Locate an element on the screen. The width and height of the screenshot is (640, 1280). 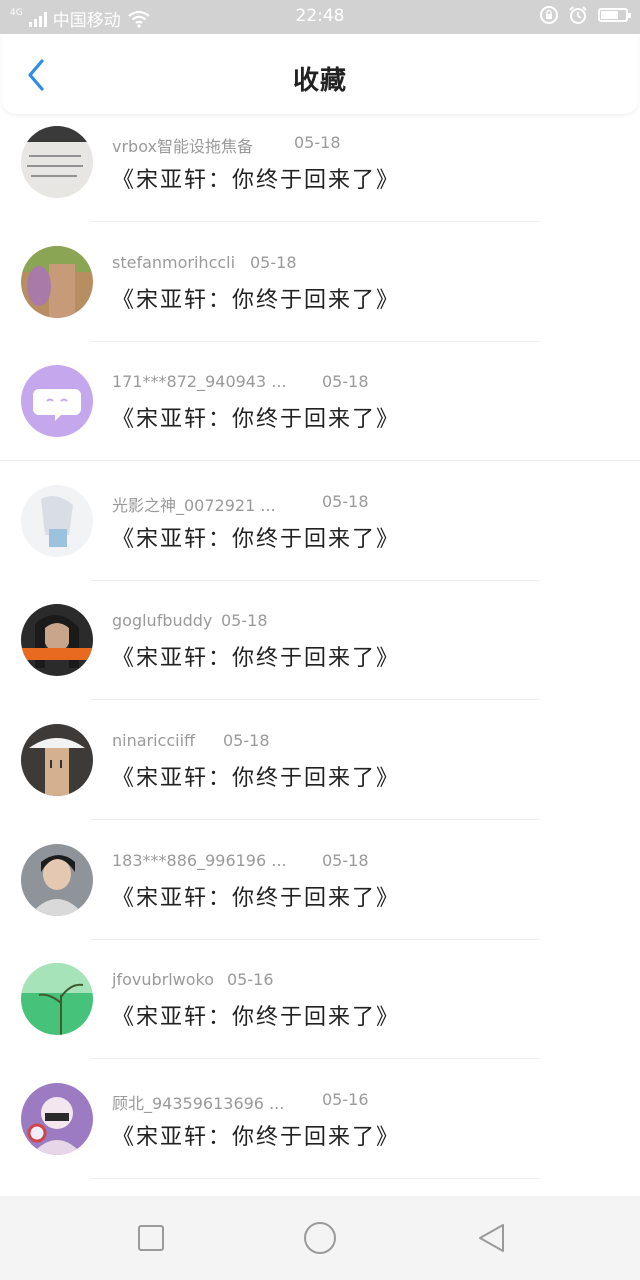
item-meta: 光影之神_0072921 ... 05-18 is located at coordinates (240, 504).